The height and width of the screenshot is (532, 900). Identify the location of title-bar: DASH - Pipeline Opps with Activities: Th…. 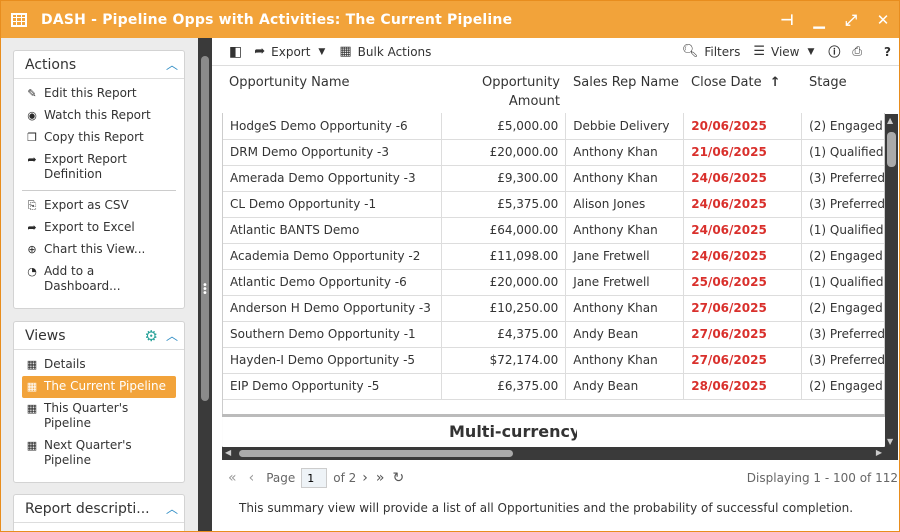
(450, 19).